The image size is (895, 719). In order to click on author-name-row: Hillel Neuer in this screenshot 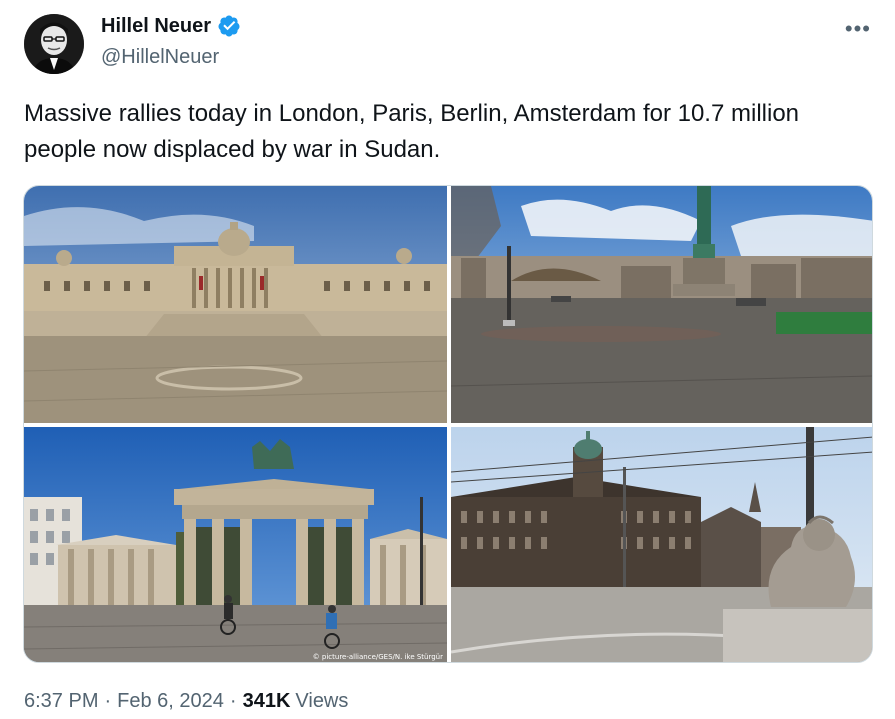, I will do `click(171, 26)`.